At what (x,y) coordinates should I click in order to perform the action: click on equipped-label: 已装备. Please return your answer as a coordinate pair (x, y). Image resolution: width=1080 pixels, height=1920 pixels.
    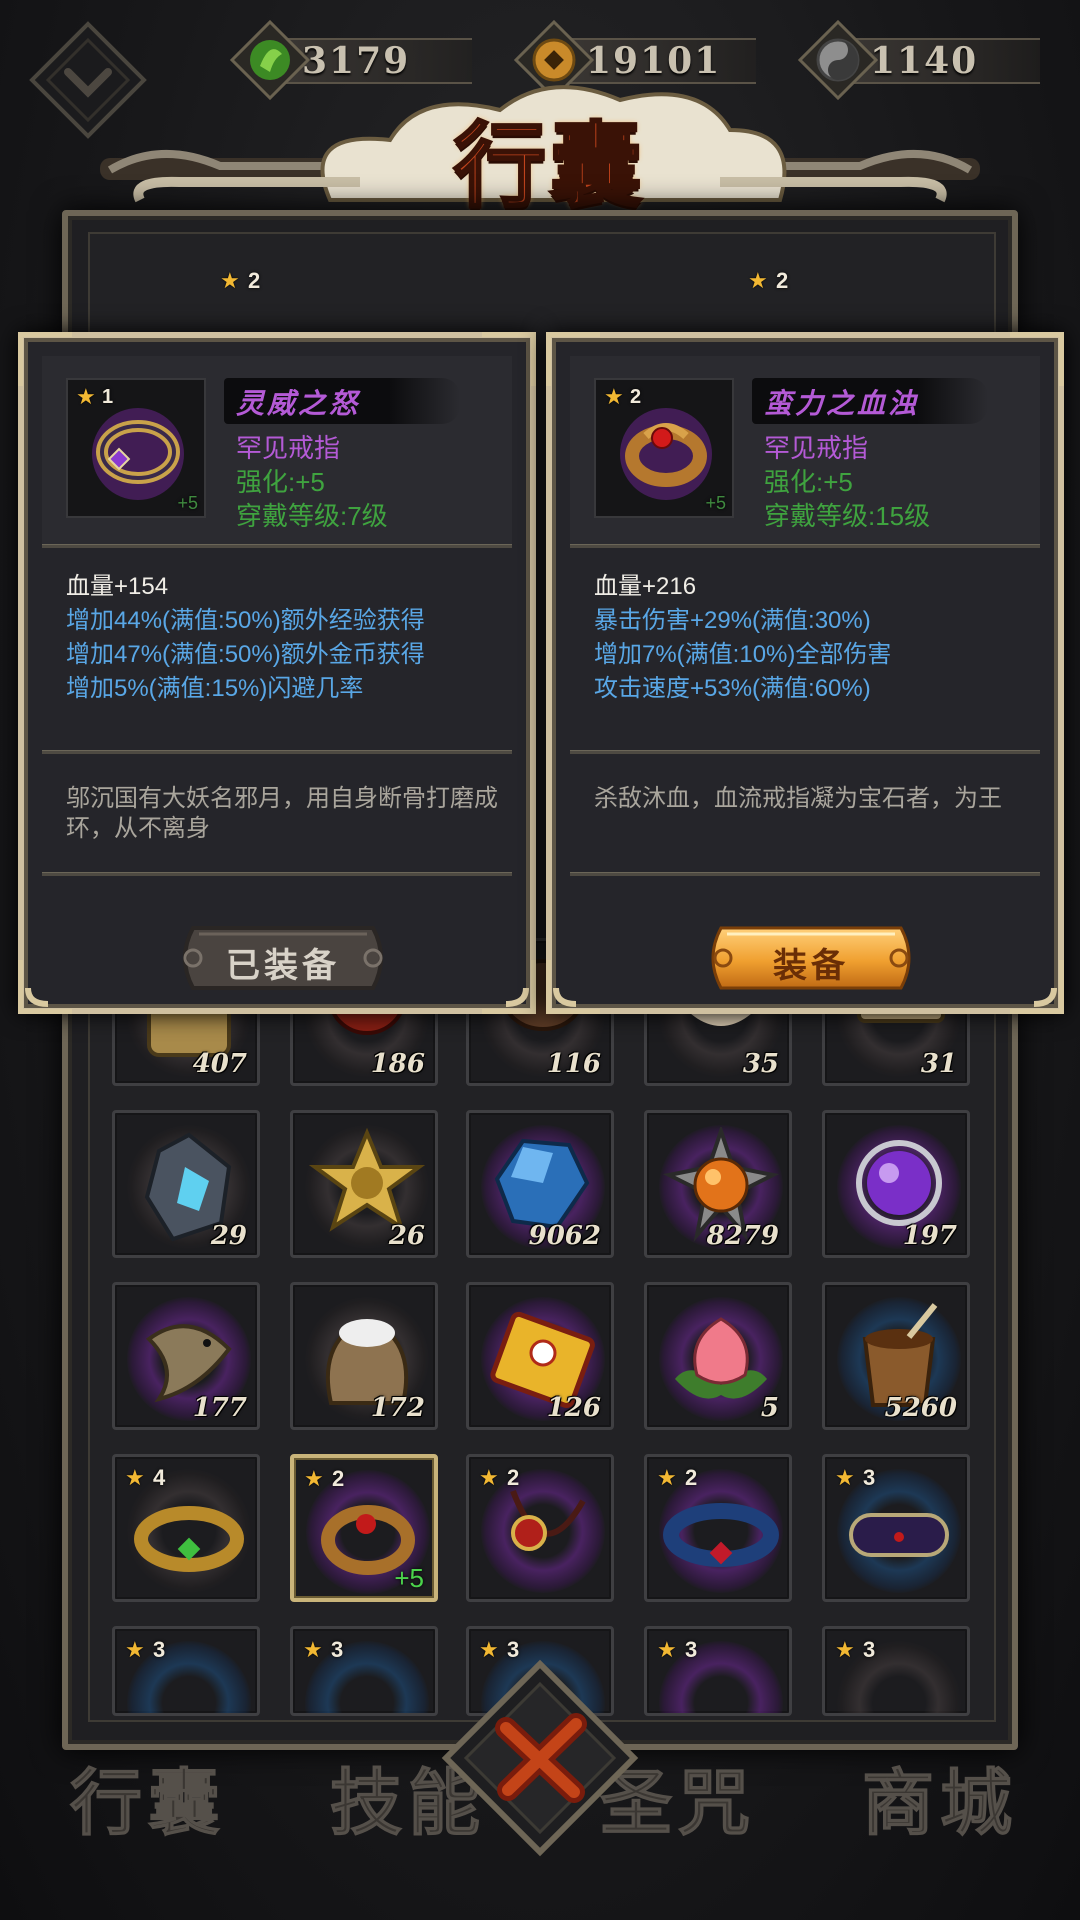
    Looking at the image, I should click on (283, 966).